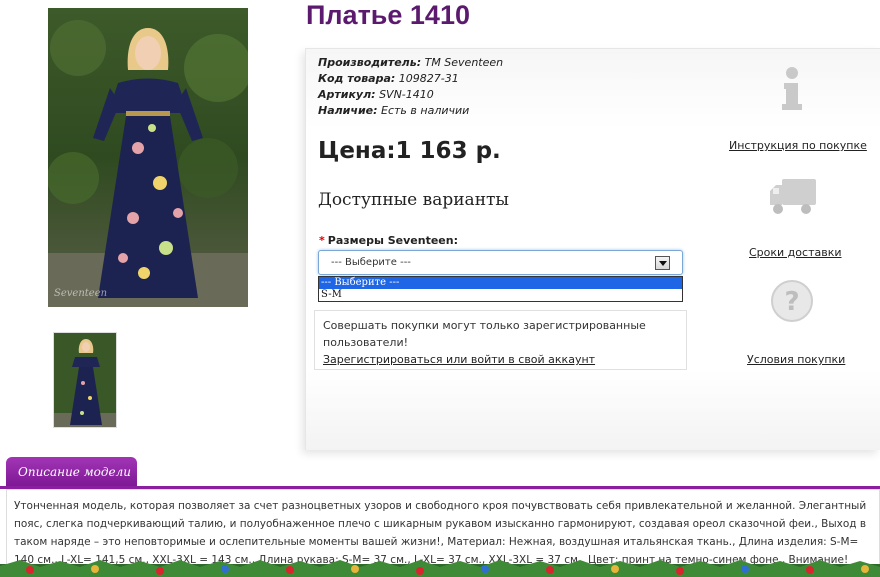 This screenshot has height=577, width=880. Describe the element at coordinates (148, 157) in the screenshot. I see `product-main-image: Seventeen` at that location.